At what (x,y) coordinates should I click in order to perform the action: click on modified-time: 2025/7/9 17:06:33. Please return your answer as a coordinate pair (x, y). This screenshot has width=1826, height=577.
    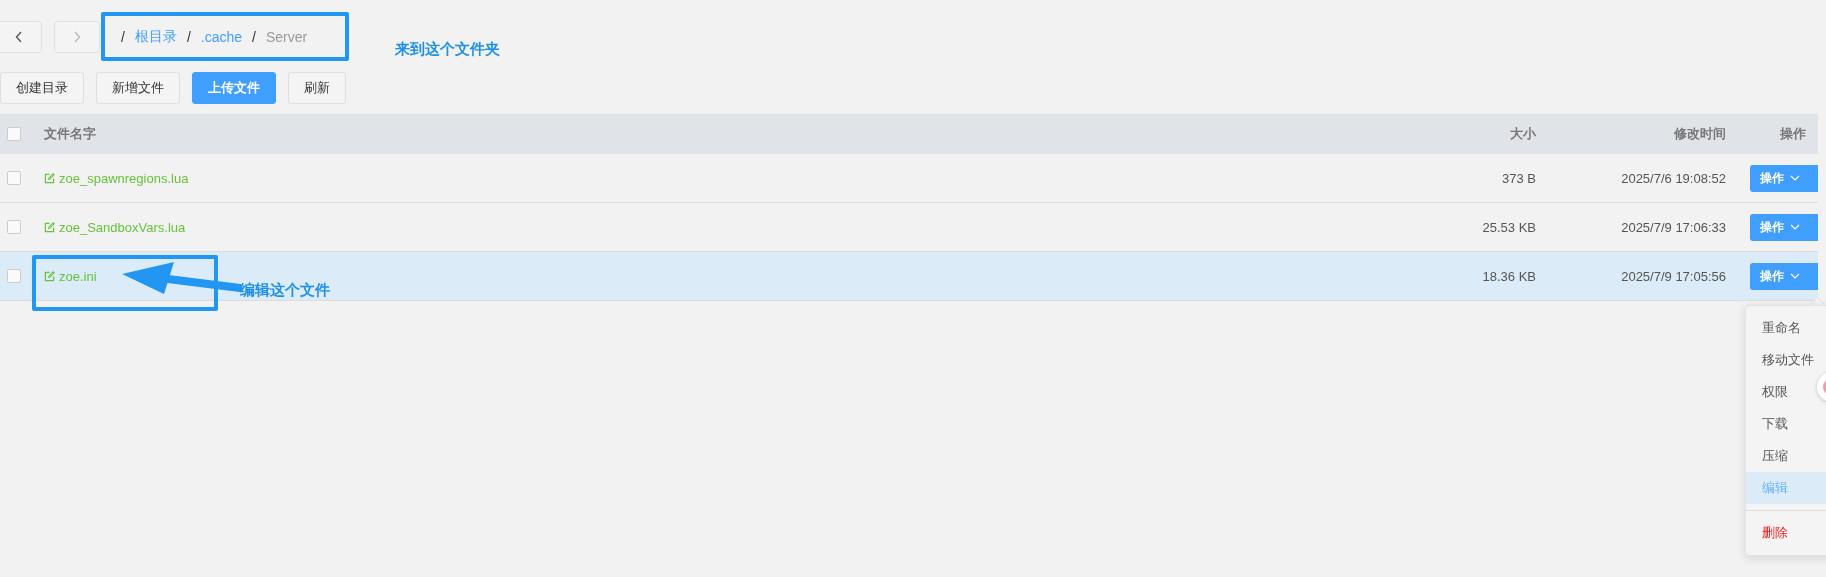
    Looking at the image, I should click on (1673, 227).